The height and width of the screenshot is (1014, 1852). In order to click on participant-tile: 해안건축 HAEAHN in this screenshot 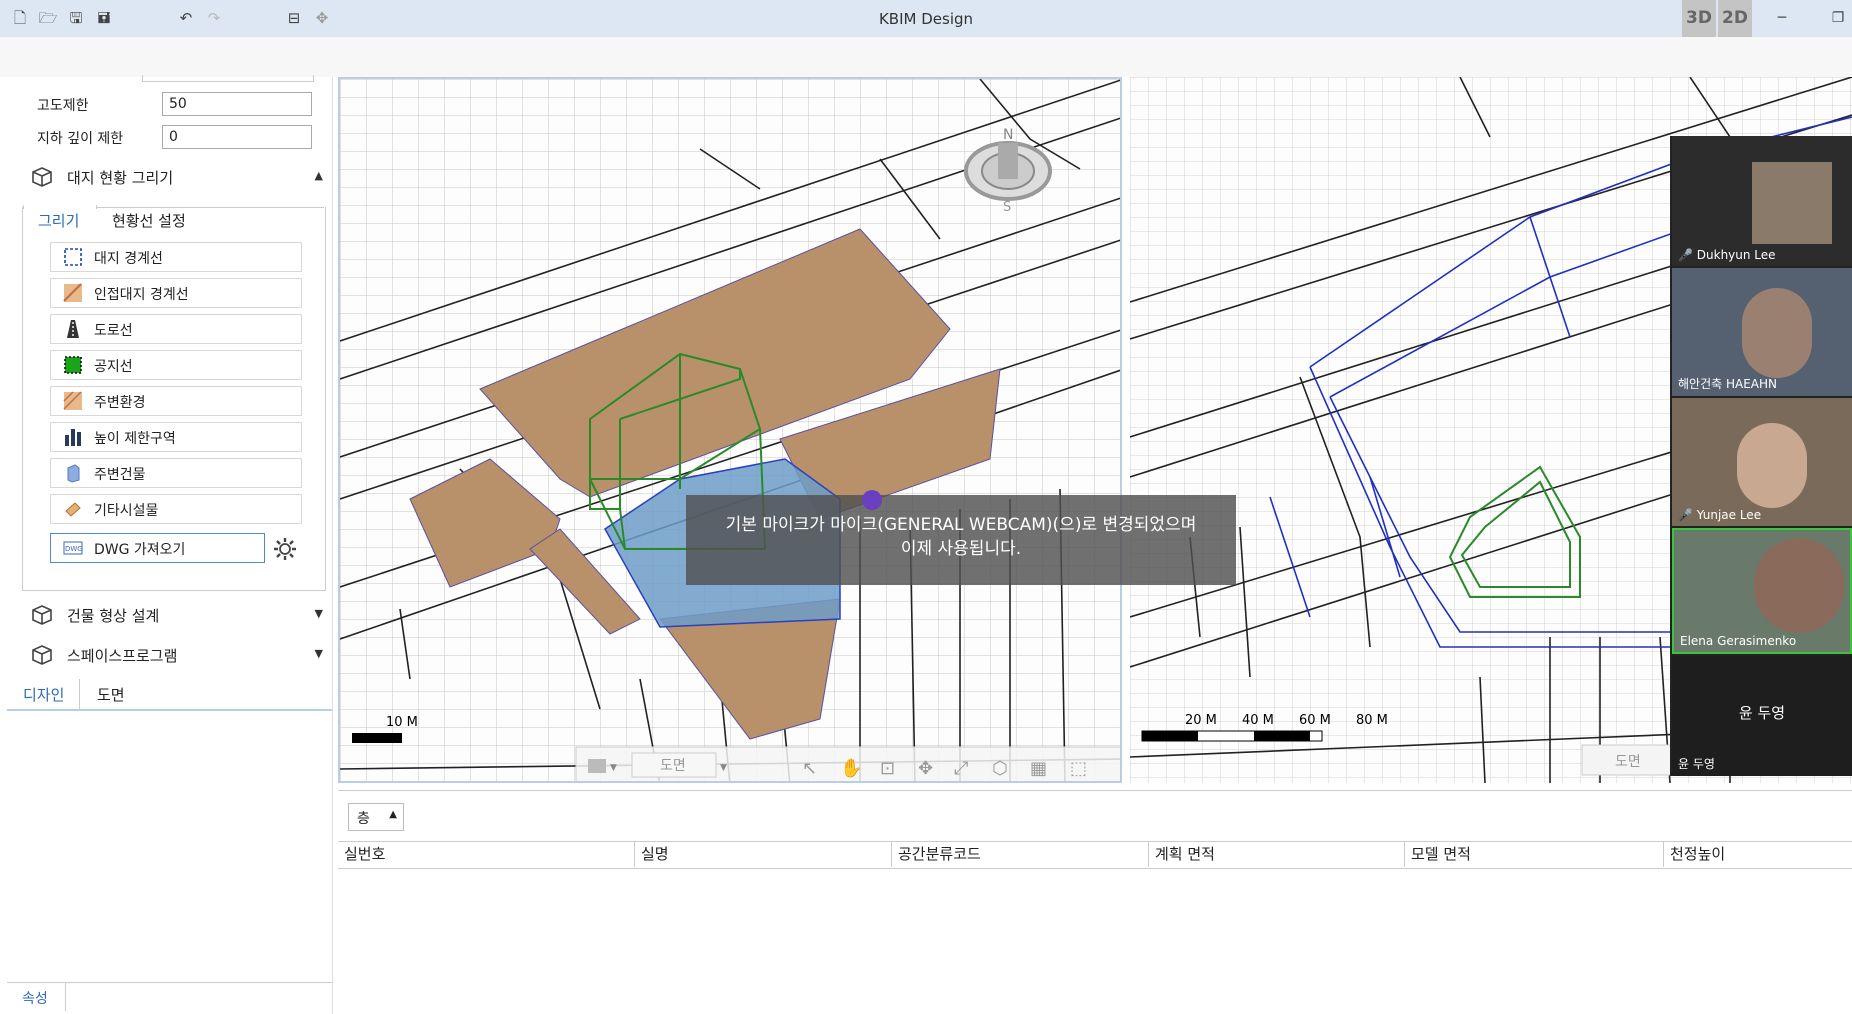, I will do `click(1762, 332)`.